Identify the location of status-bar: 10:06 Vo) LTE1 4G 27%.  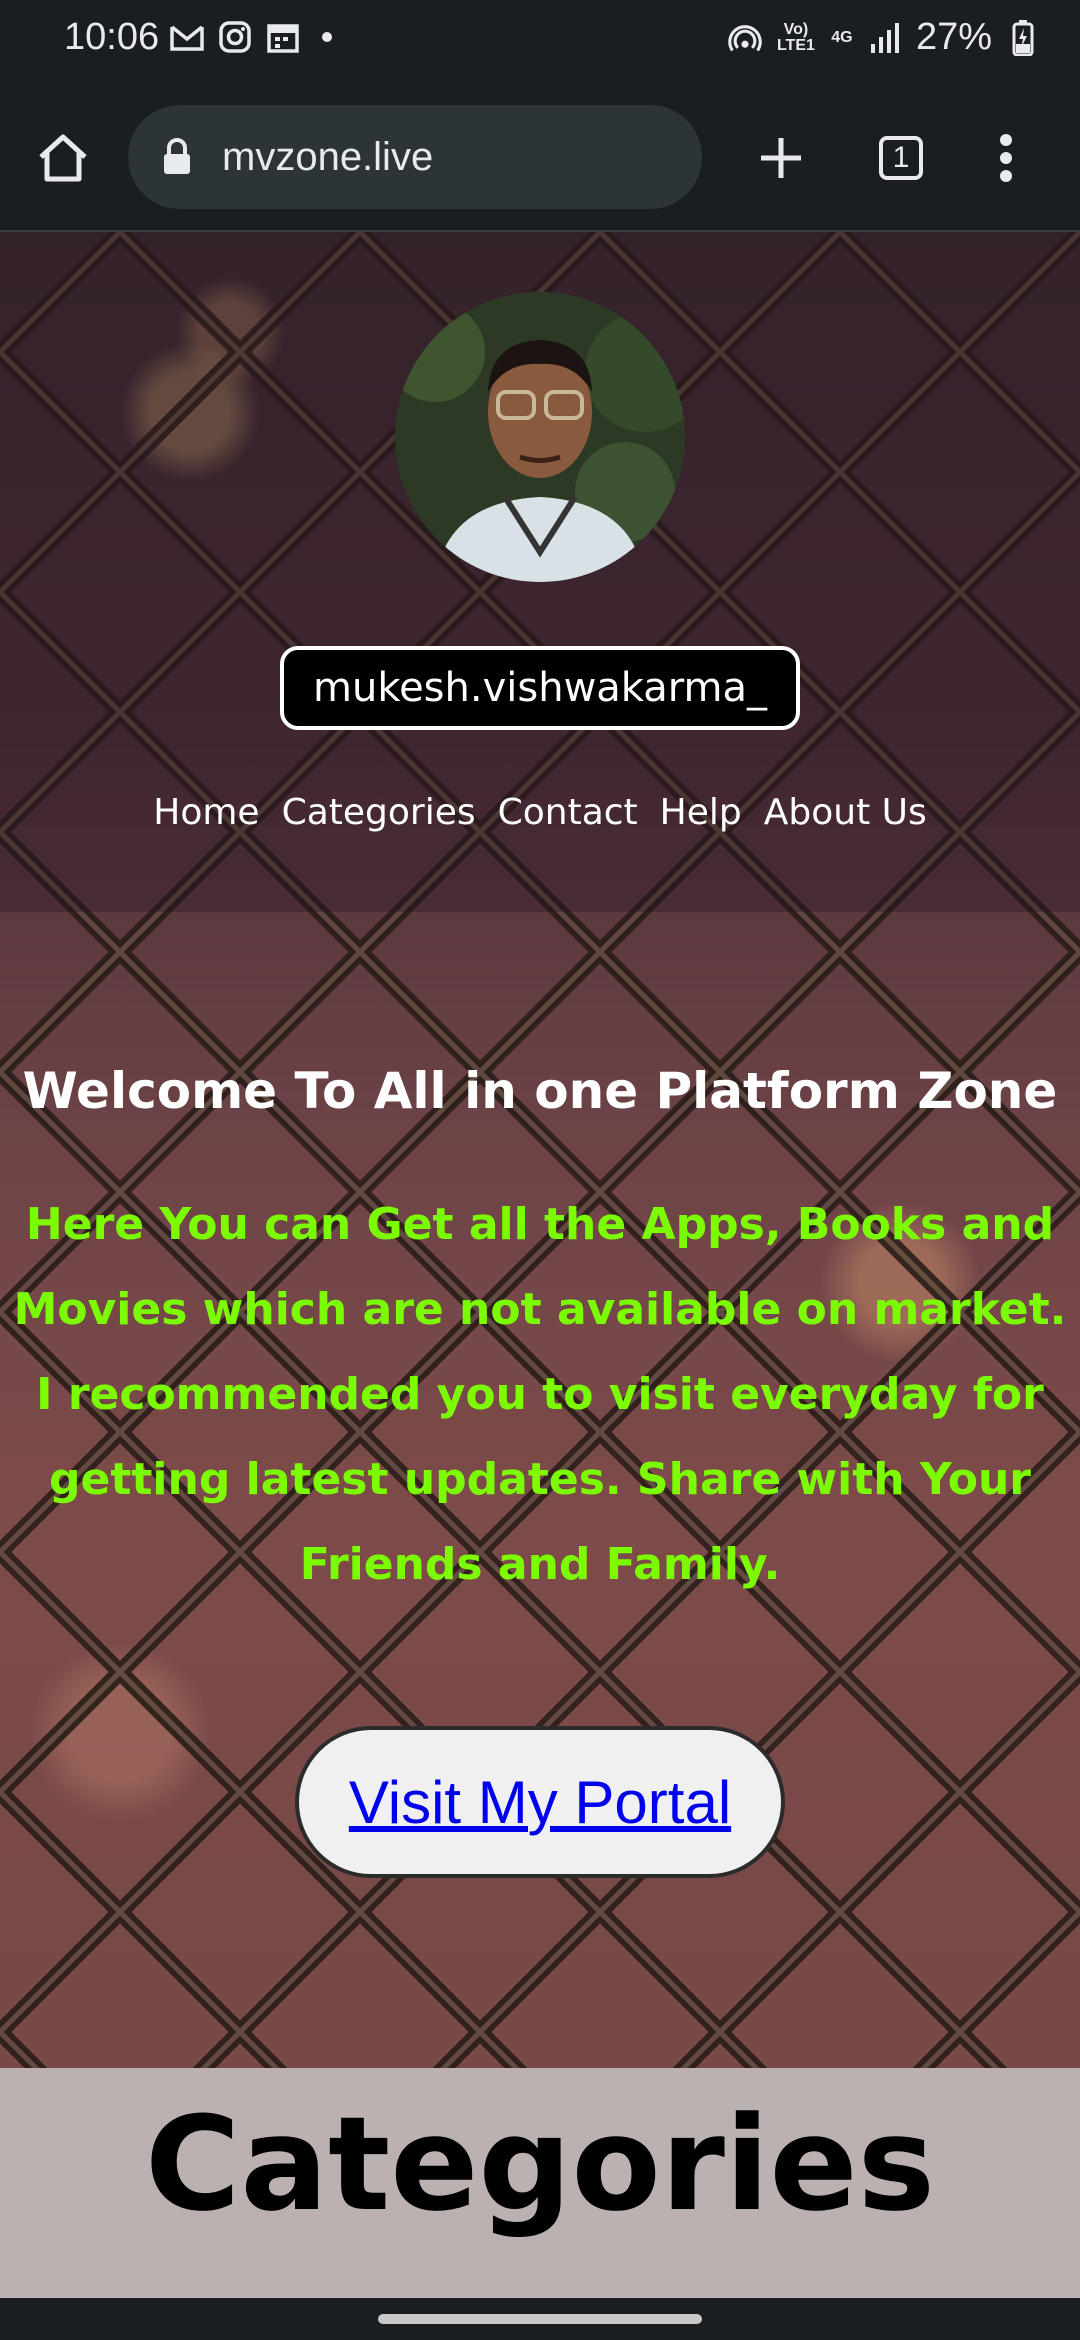
(540, 40).